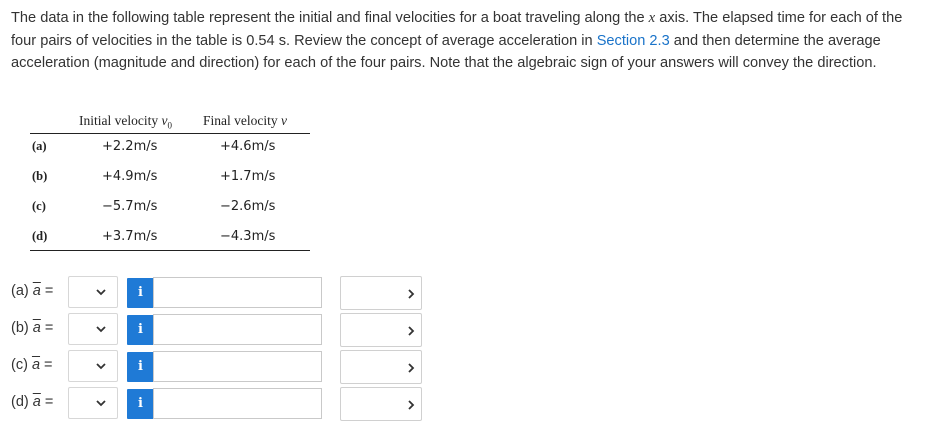 This screenshot has width=929, height=430. What do you see at coordinates (169, 125) in the screenshot?
I see `header-initial-sub: 0` at bounding box center [169, 125].